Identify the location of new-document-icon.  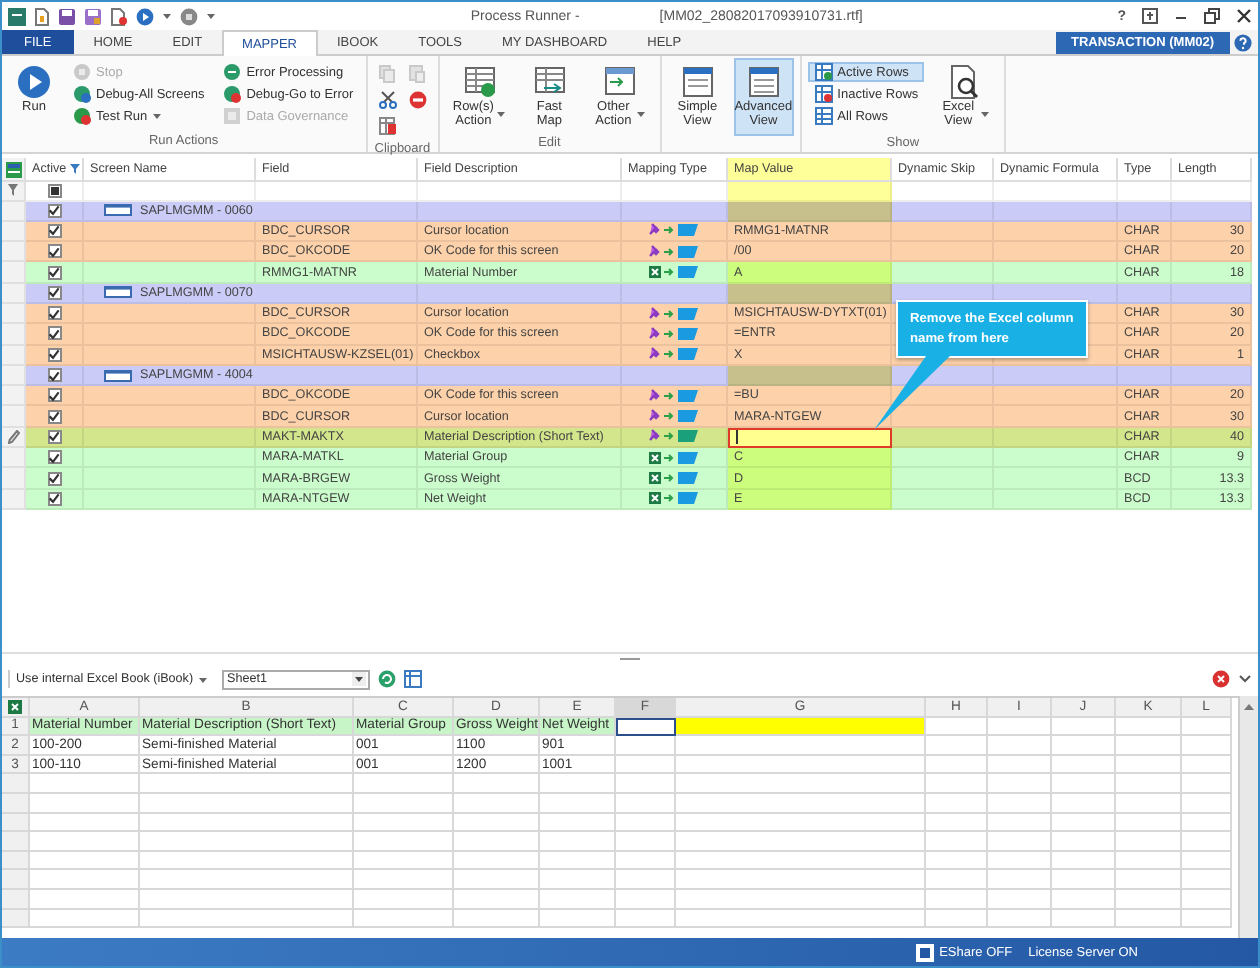
(42, 16).